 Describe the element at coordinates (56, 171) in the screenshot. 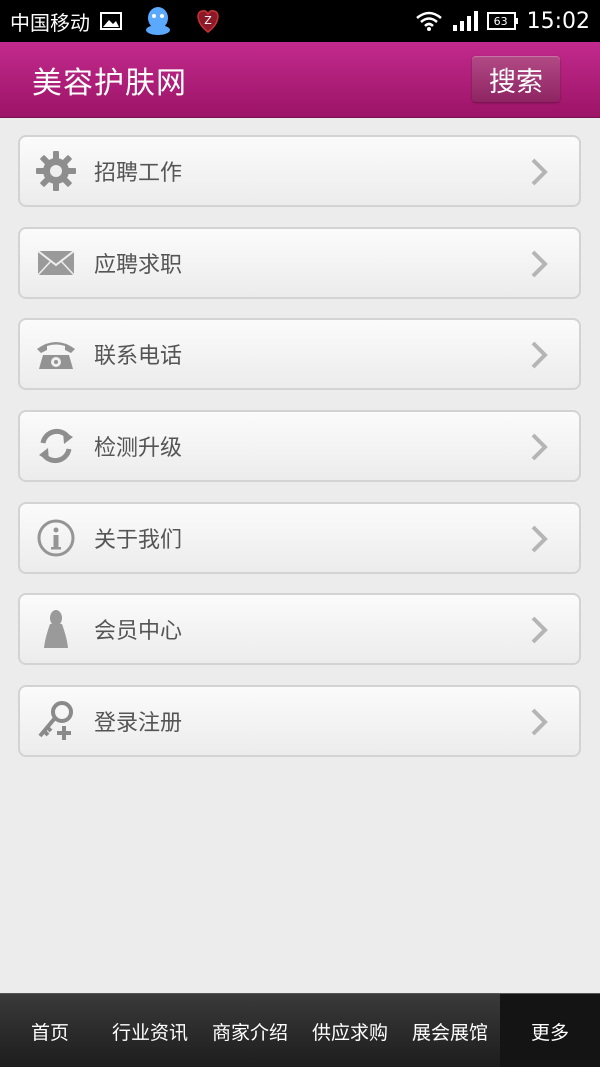

I see `gear-icon` at that location.